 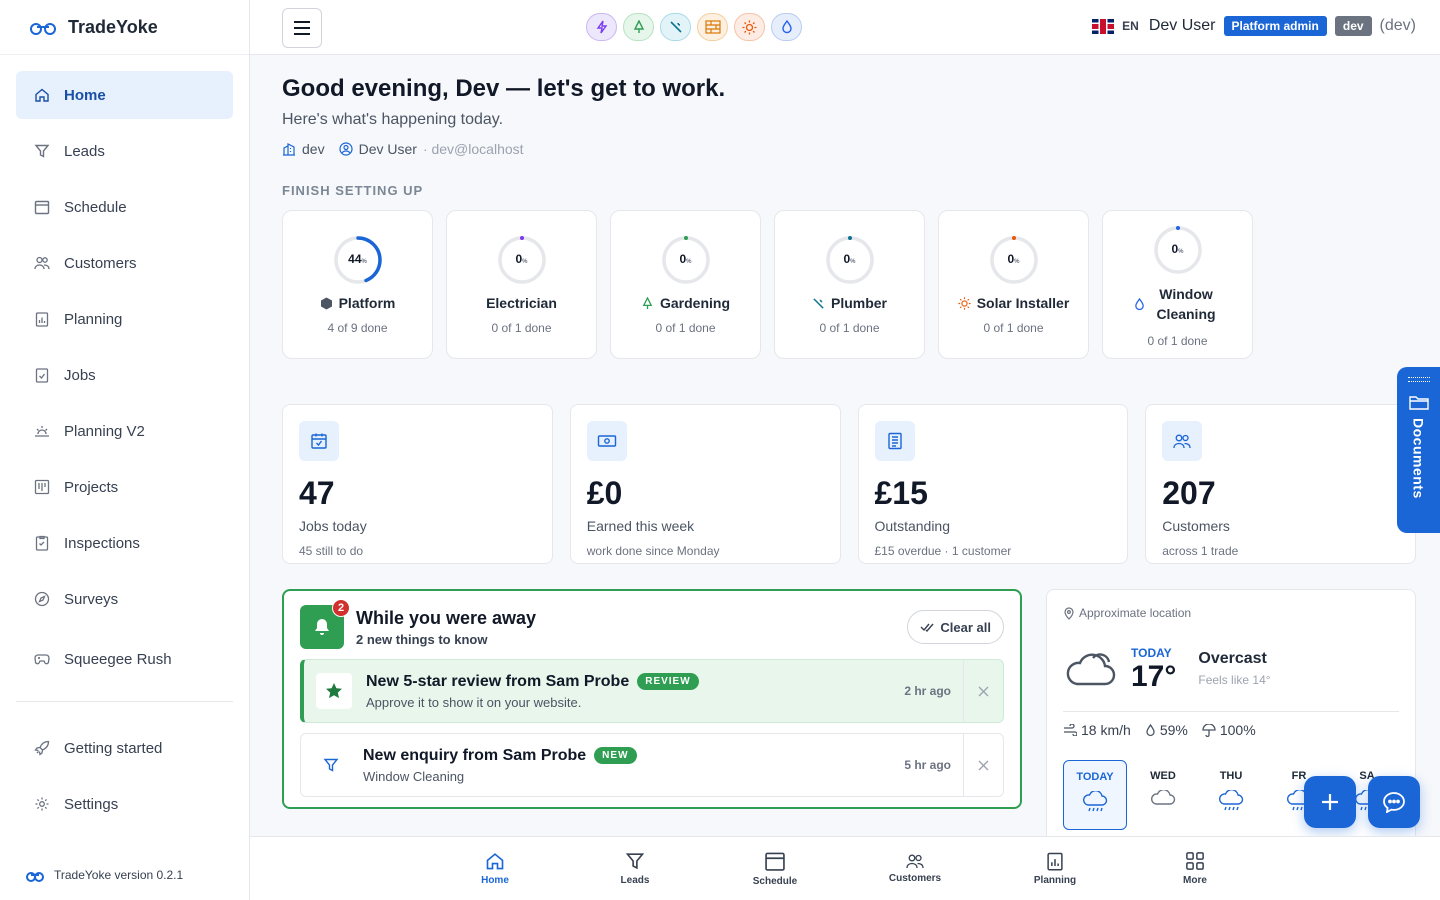 I want to click on sidebar-item-projects: Projects, so click(x=124, y=487).